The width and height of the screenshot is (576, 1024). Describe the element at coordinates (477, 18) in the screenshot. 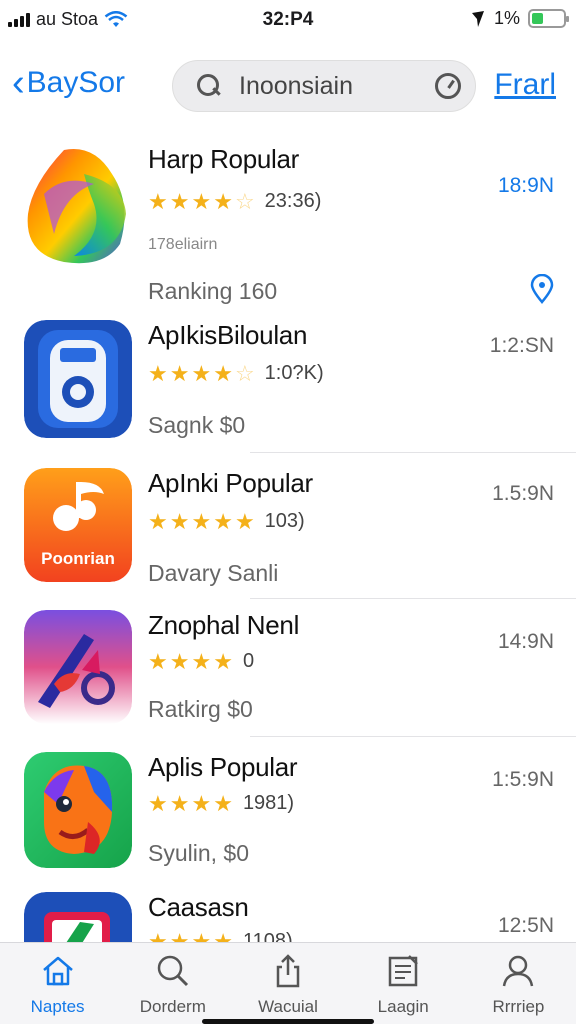

I see `location-arrow-icon` at that location.